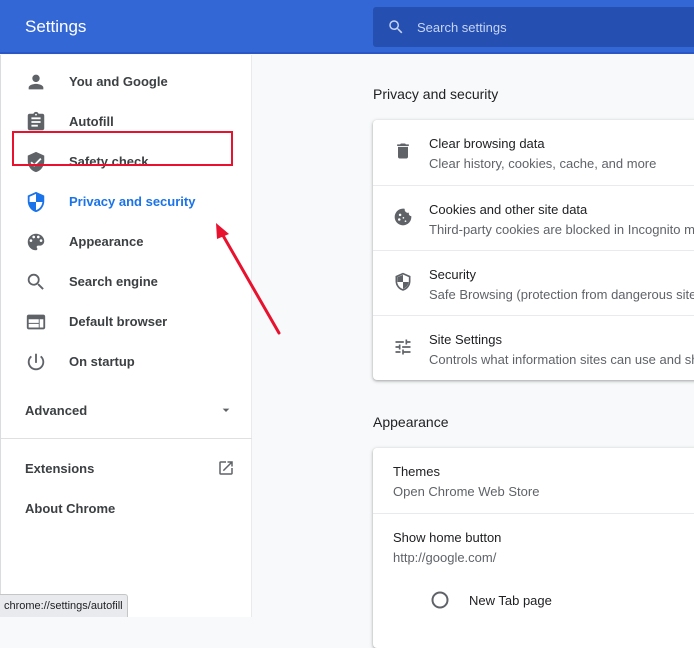  I want to click on sidebar-item-label: Privacy and security, so click(132, 201).